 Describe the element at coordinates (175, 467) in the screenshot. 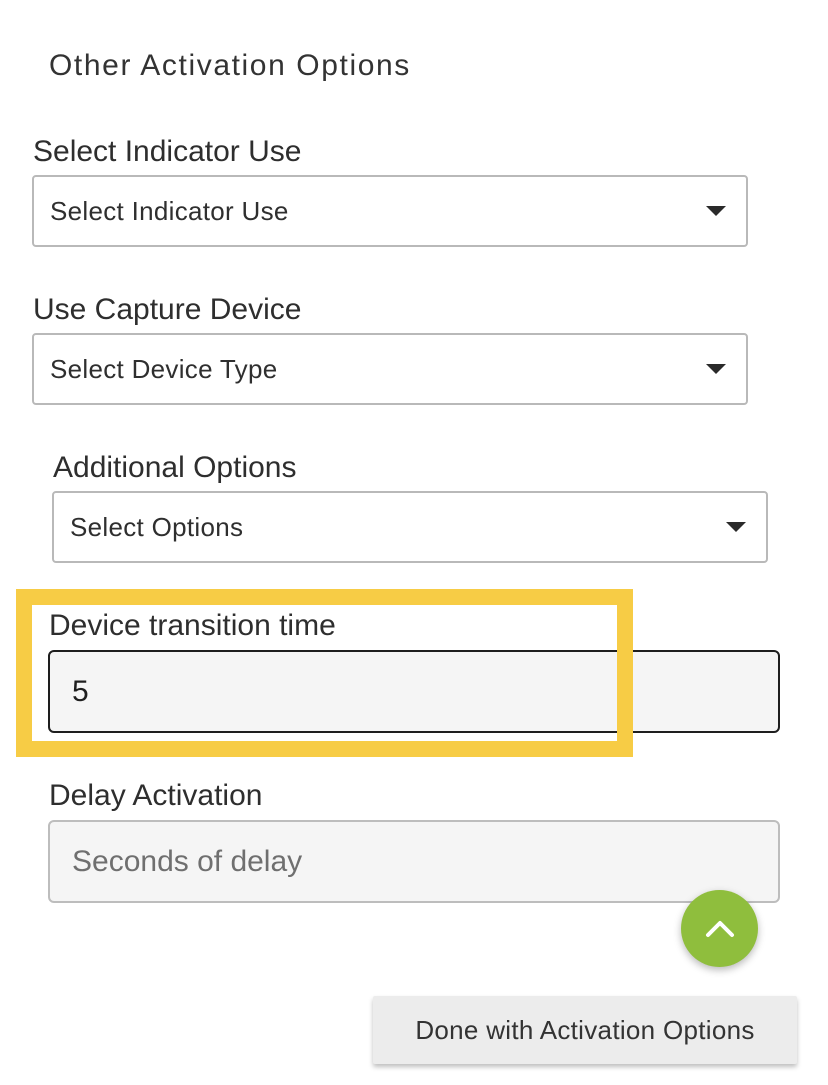

I see `additional-options-label: Additional Options` at that location.